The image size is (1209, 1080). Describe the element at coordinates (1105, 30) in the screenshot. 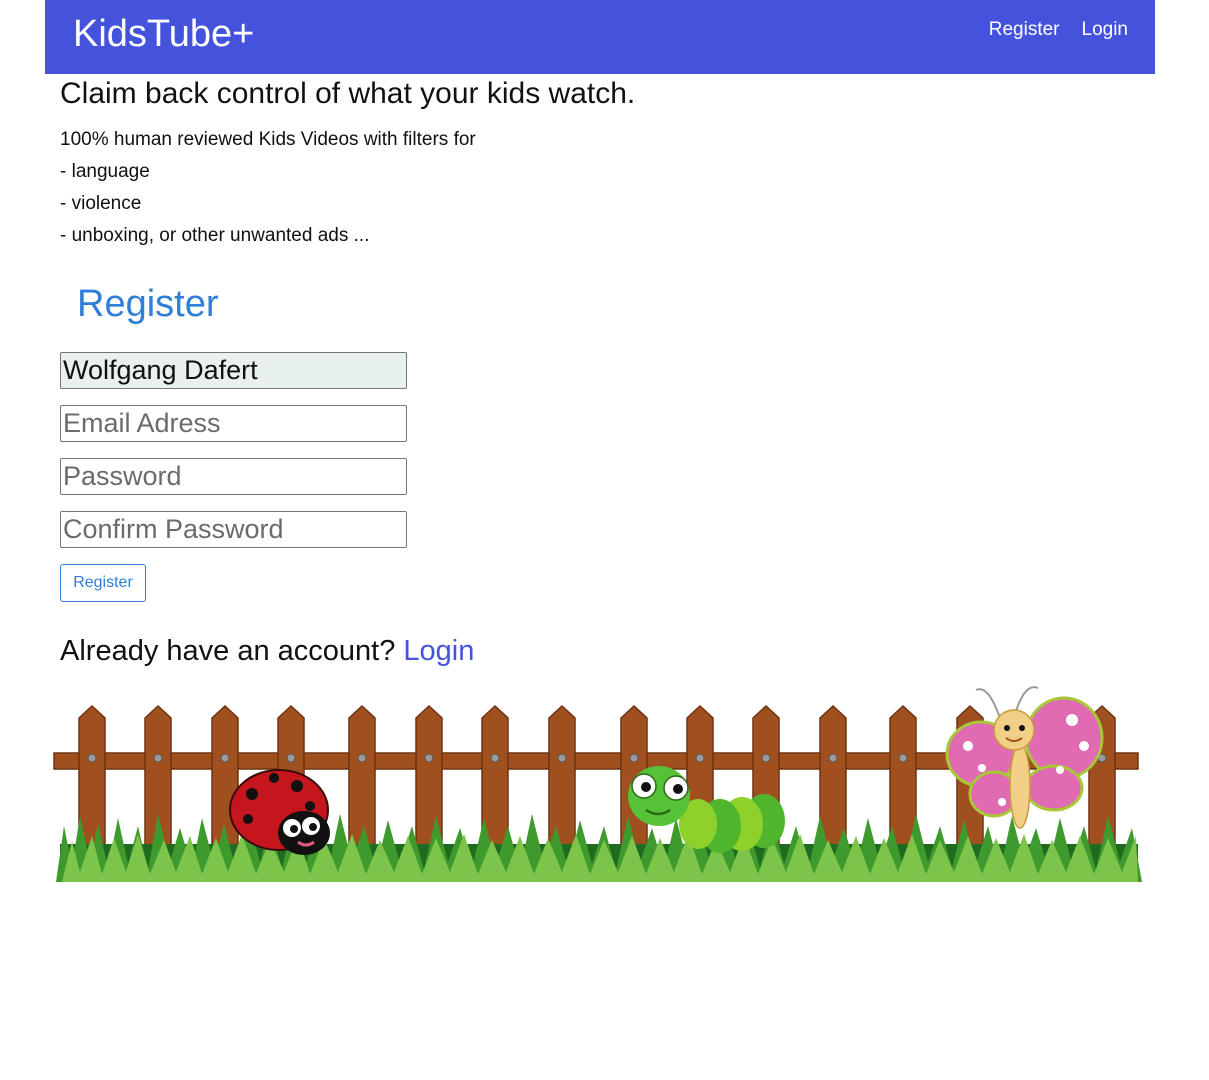

I see `nav-login-link: Login` at that location.